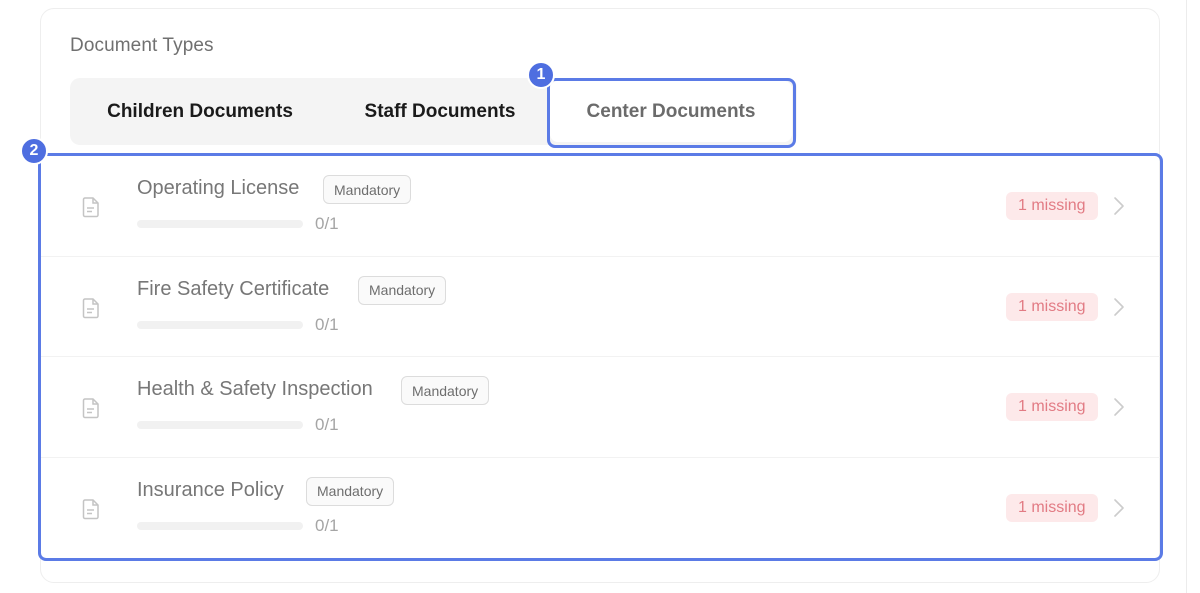  What do you see at coordinates (440, 111) in the screenshot?
I see `tab-staff-documents: Staff Documents` at bounding box center [440, 111].